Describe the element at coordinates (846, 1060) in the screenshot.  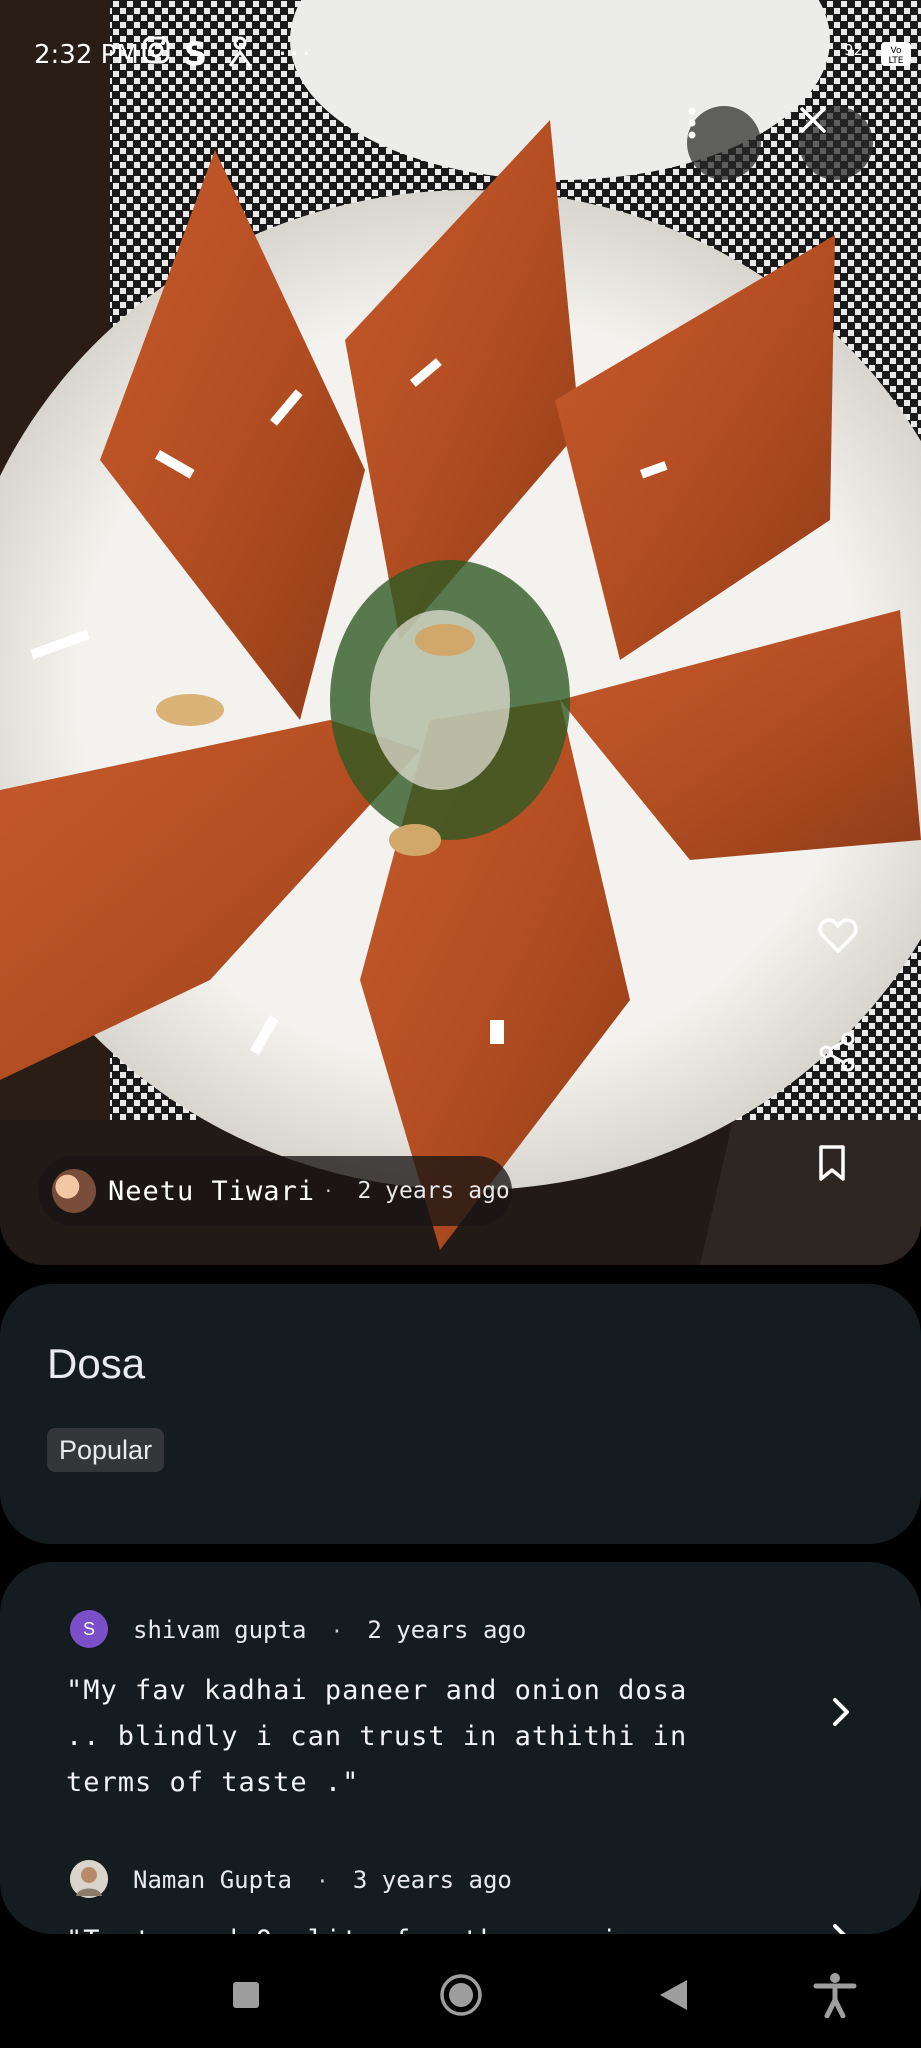
I see `share-button` at that location.